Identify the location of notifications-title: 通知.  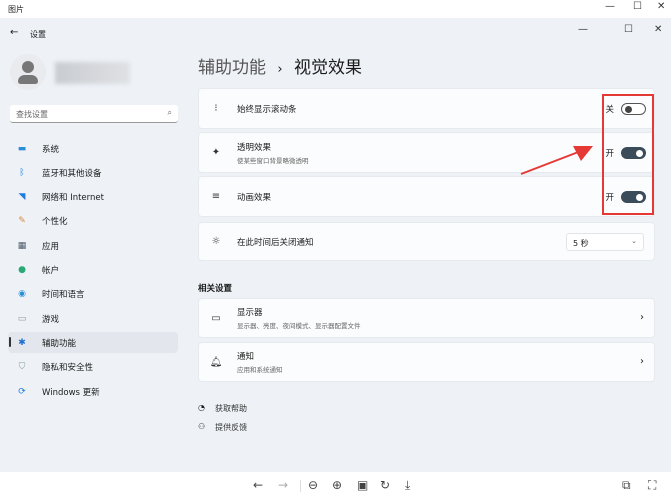
(246, 357).